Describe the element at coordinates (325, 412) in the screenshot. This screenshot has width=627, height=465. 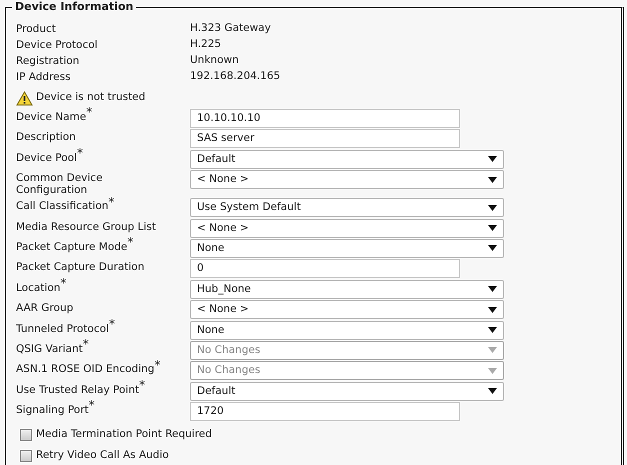
I see `text-input: 1720` at that location.